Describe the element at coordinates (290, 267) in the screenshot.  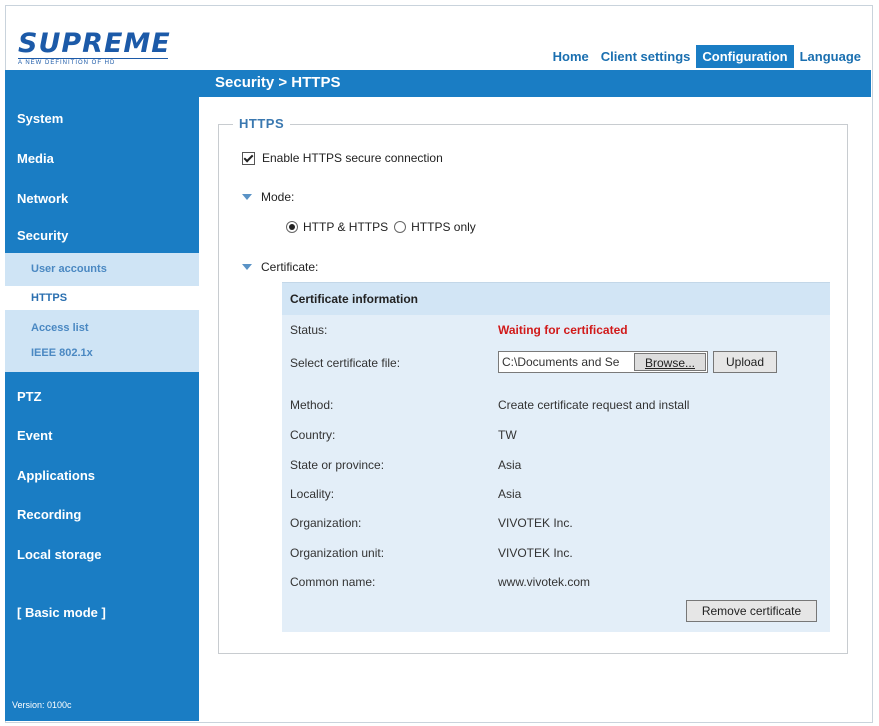
I see `certificate-label: Certificate:` at that location.